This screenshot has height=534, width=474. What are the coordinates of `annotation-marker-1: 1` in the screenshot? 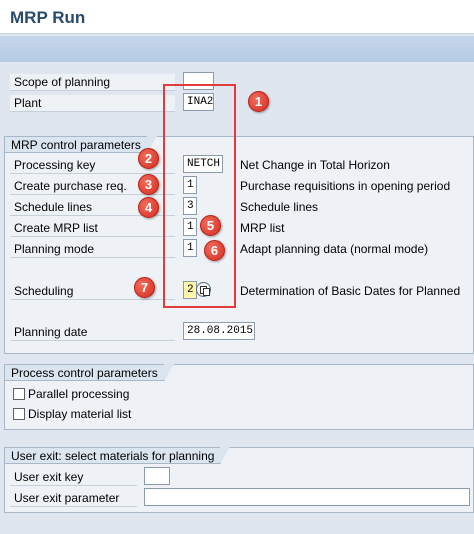 It's located at (258, 101).